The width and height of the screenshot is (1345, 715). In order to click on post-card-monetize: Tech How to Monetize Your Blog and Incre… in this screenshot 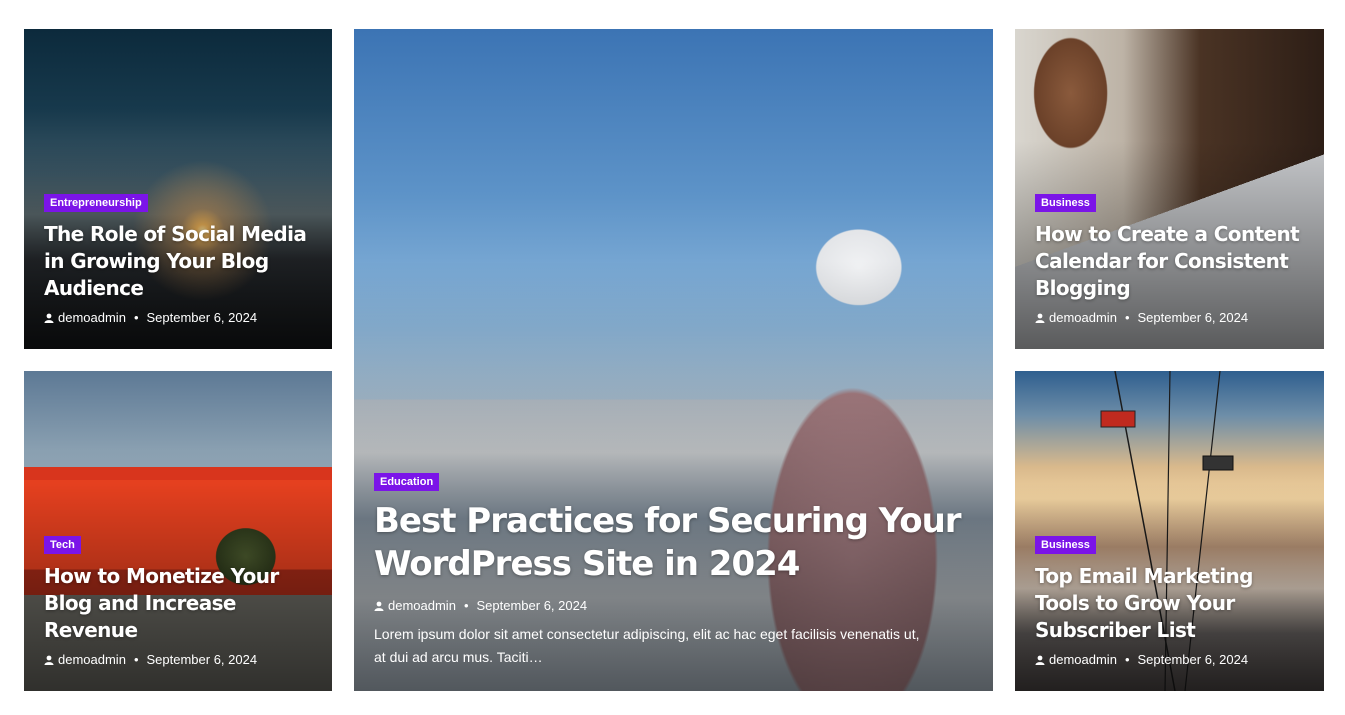, I will do `click(178, 531)`.